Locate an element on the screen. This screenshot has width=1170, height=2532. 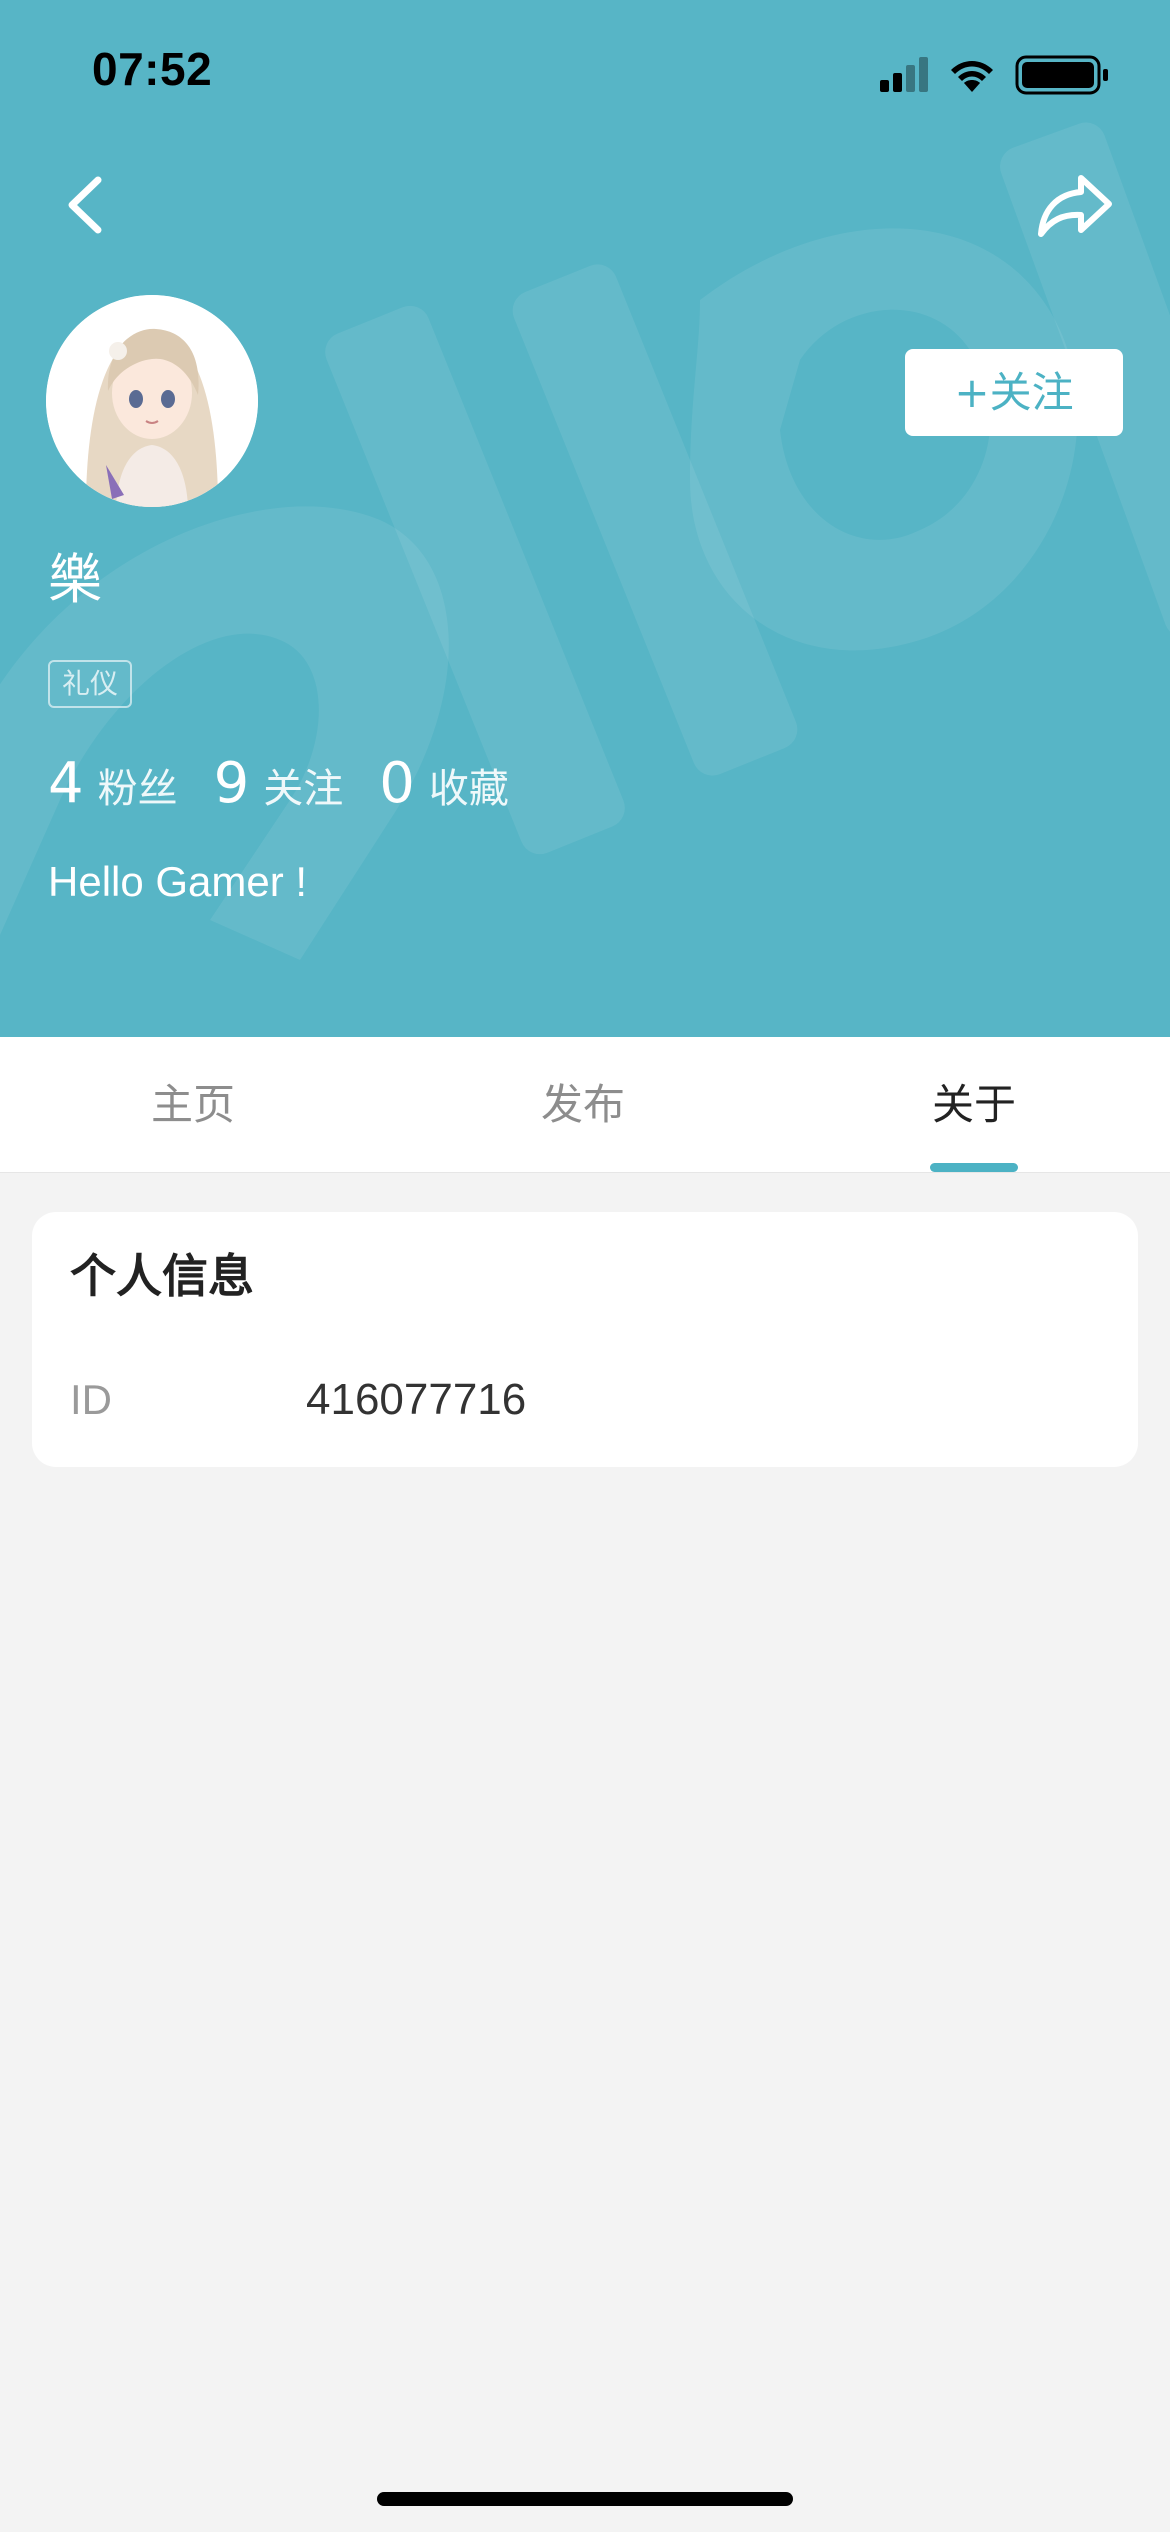
user-tag-badge: 礼仪 is located at coordinates (90, 684).